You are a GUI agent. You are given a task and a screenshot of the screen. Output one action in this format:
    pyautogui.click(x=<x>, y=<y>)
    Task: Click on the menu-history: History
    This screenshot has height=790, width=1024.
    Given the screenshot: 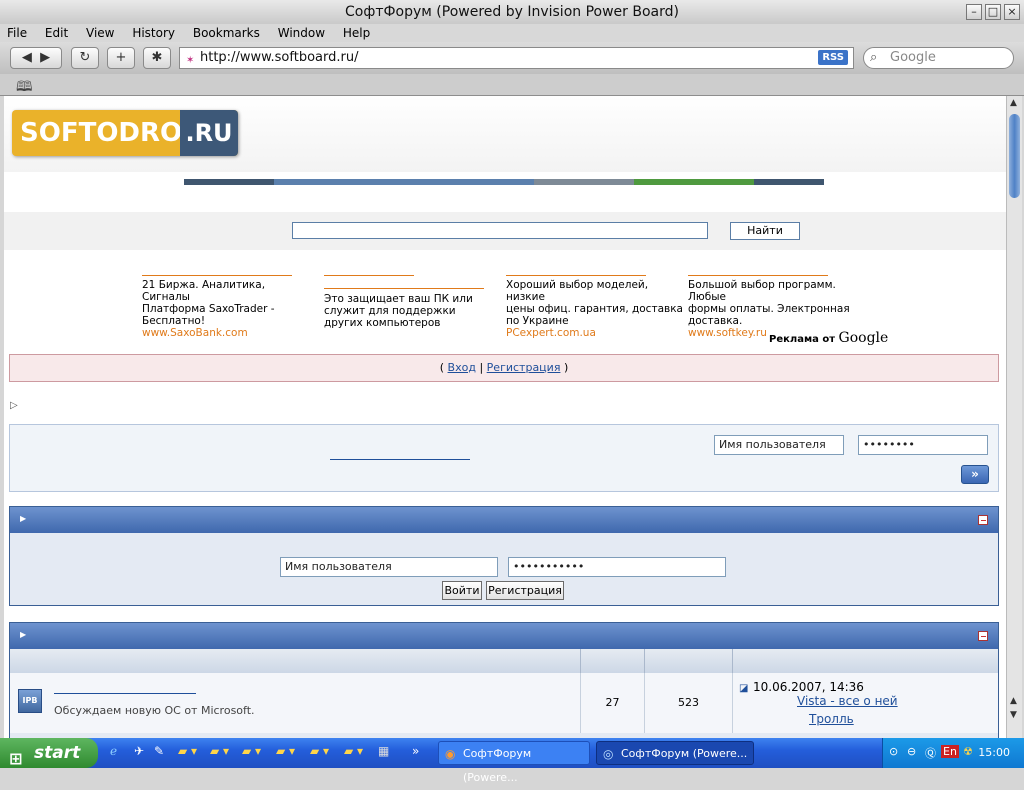 What is the action you would take?
    pyautogui.click(x=153, y=33)
    